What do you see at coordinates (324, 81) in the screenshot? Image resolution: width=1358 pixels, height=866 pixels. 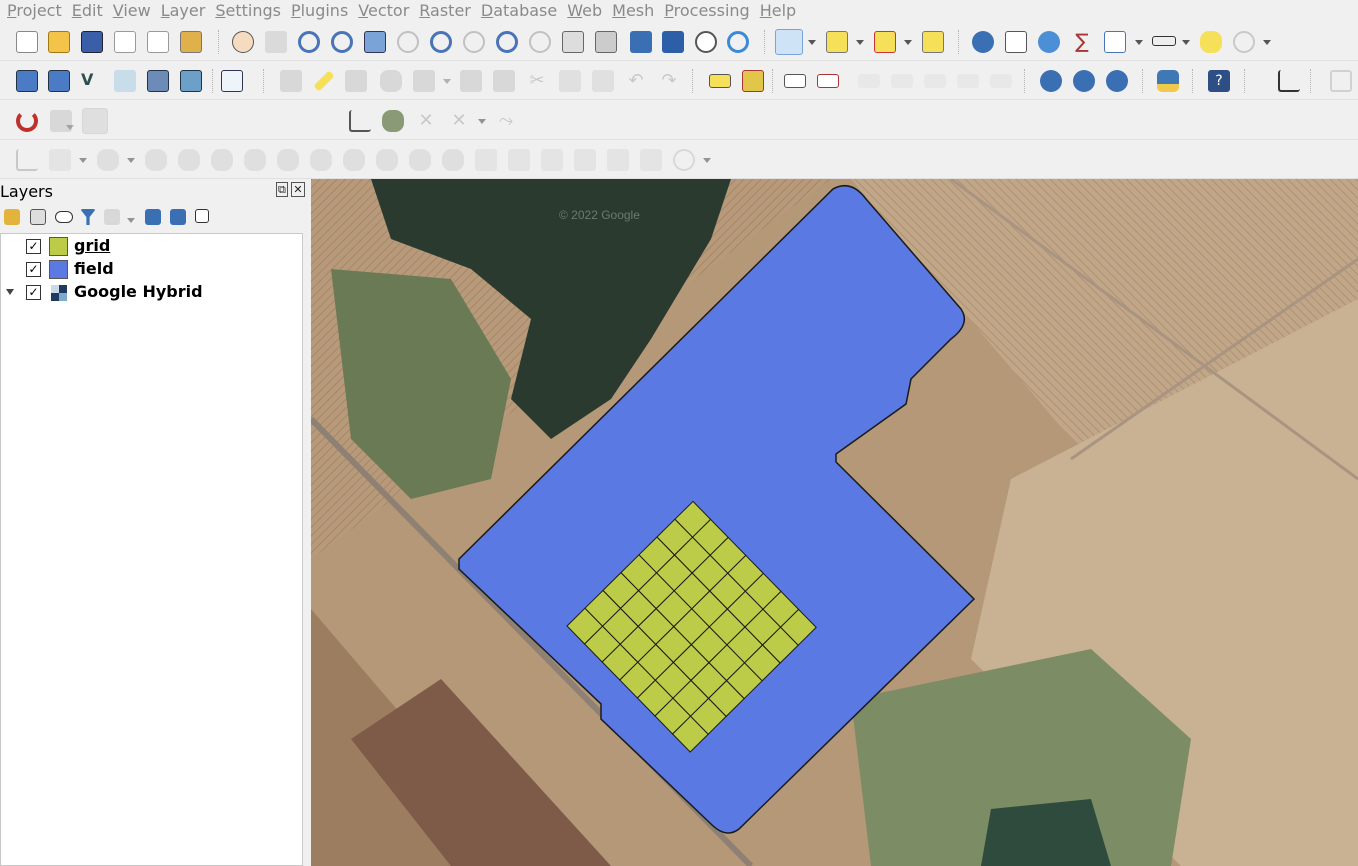 I see `toggle-editing-icon` at bounding box center [324, 81].